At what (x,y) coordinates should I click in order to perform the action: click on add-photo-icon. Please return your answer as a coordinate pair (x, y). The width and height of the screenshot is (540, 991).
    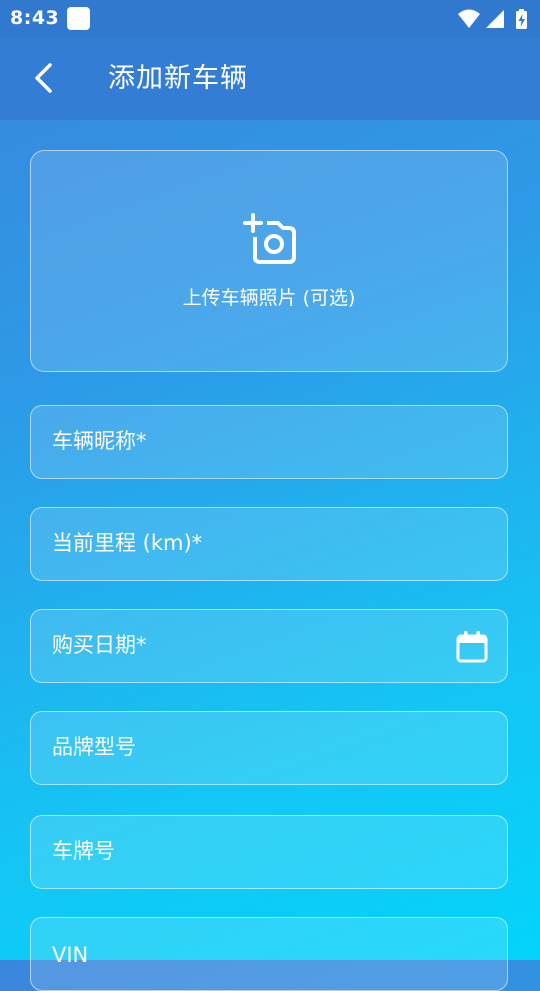
    Looking at the image, I should click on (269, 238).